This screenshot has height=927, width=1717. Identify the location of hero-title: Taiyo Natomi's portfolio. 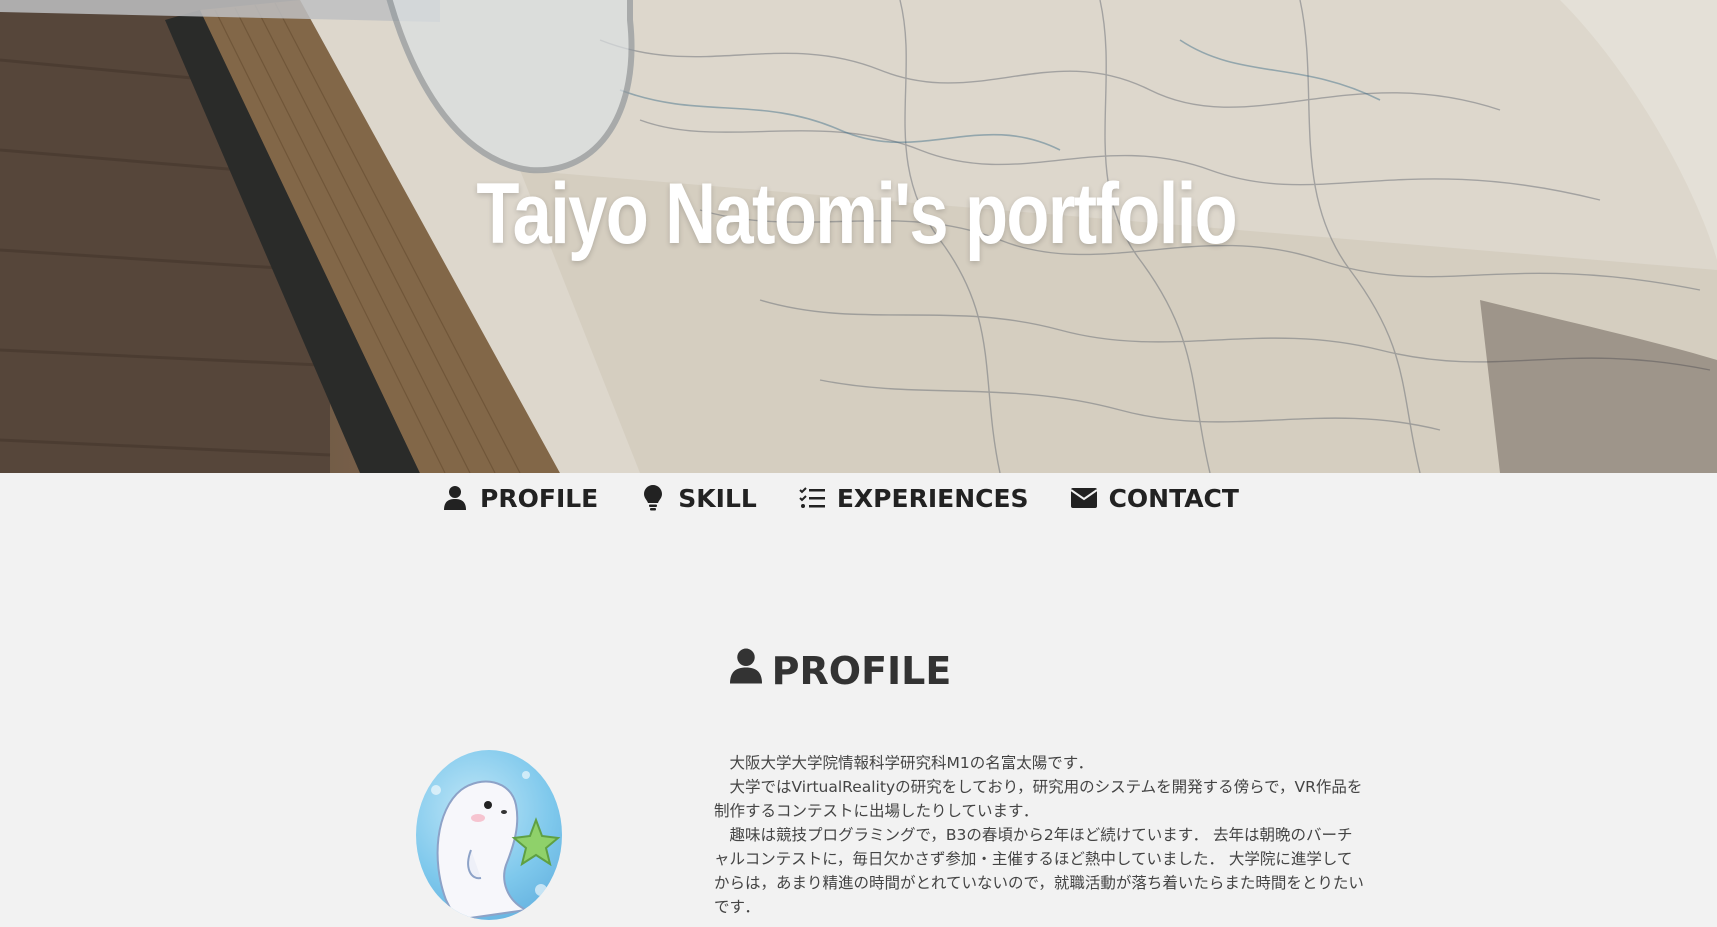
(856, 214).